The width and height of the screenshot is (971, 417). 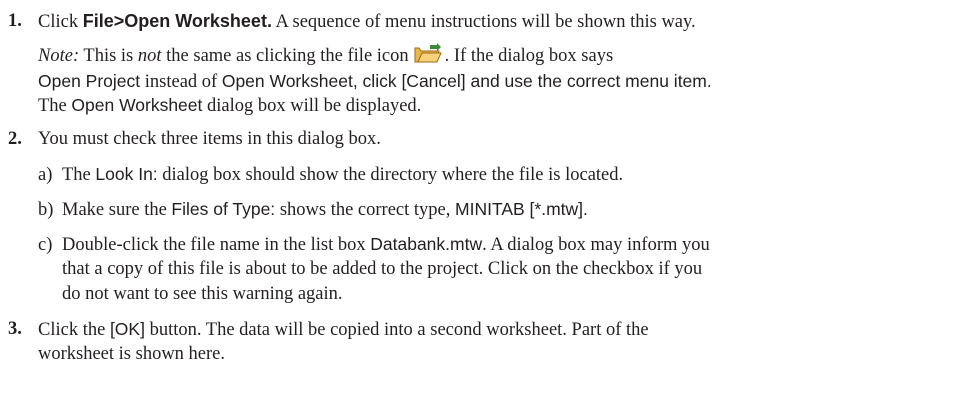 What do you see at coordinates (59, 56) in the screenshot?
I see `note-label: Note:` at bounding box center [59, 56].